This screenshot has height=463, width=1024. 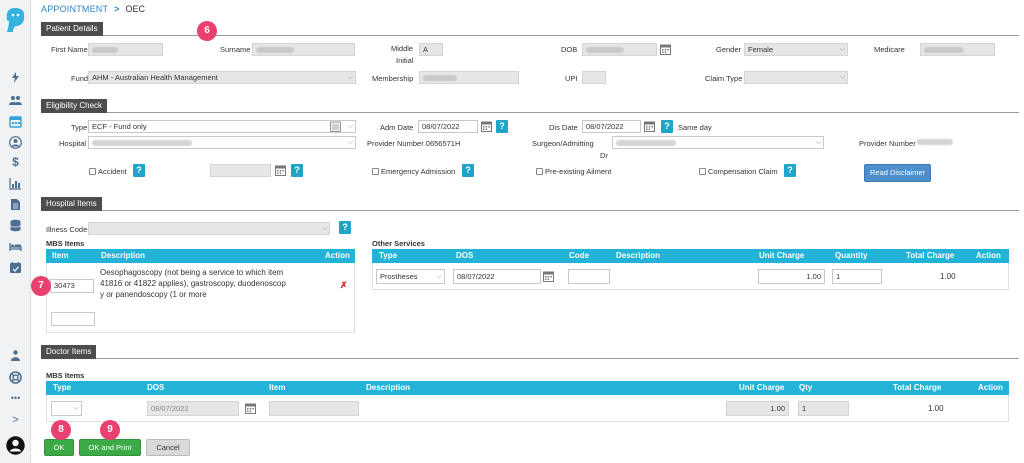 What do you see at coordinates (375, 171) in the screenshot?
I see `emergency-checkbox` at bounding box center [375, 171].